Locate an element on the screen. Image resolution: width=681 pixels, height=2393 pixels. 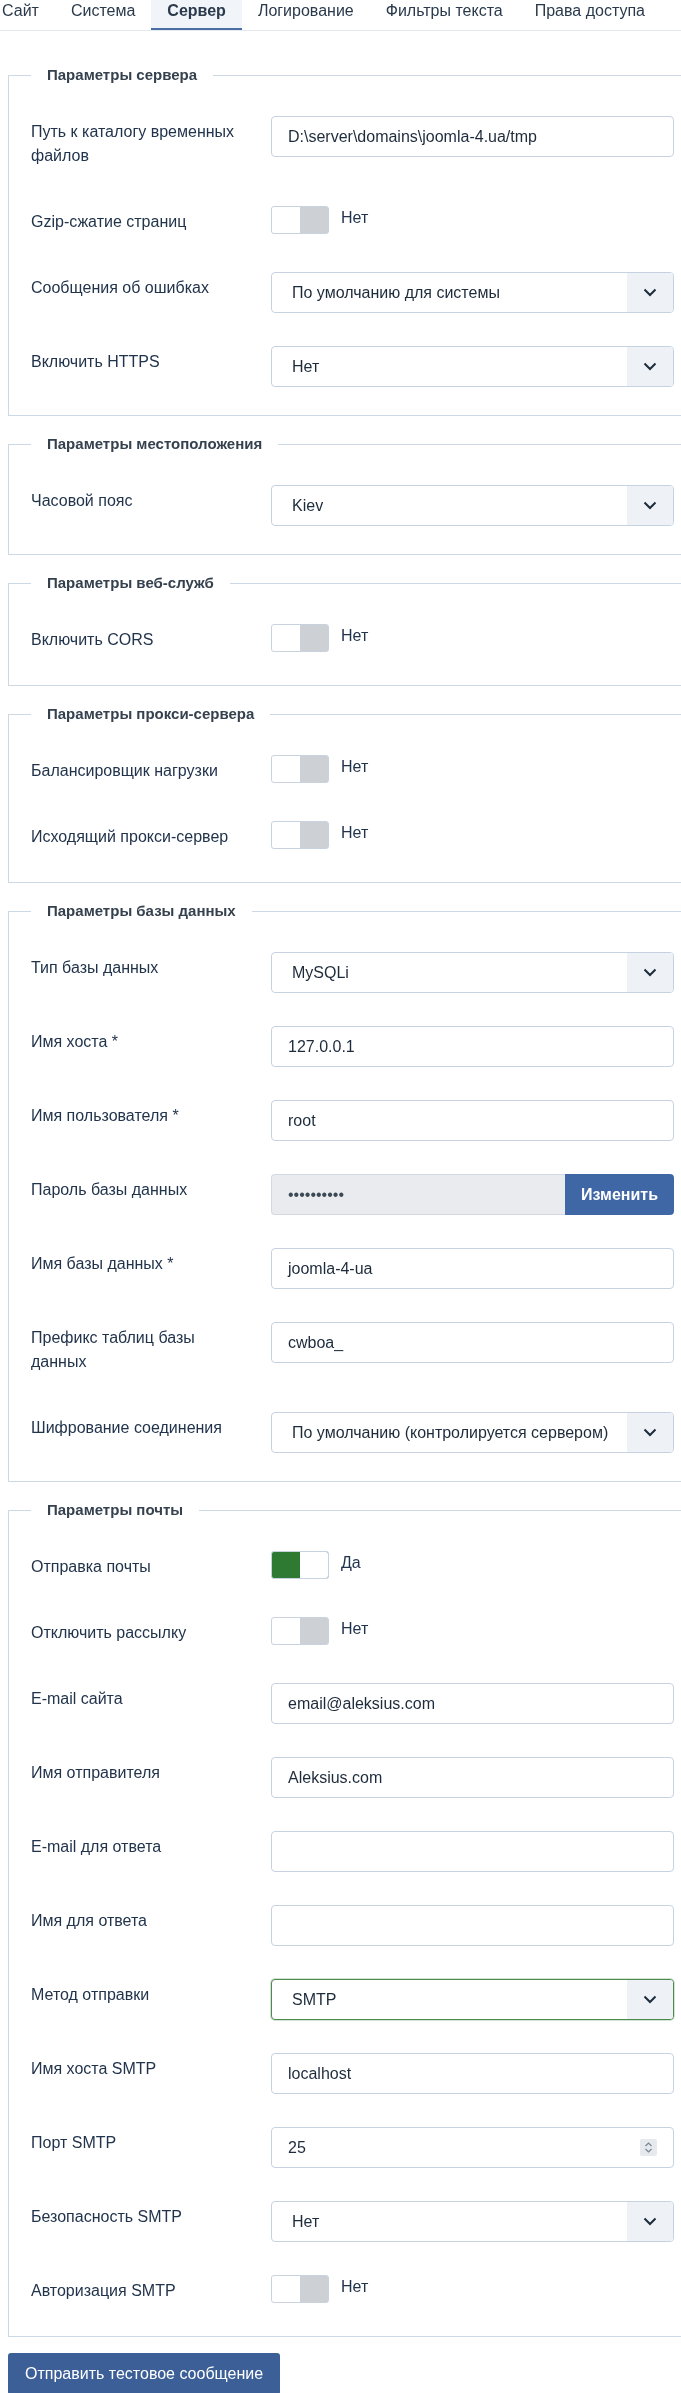
field-label: Имя хоста SMTP is located at coordinates (94, 2069).